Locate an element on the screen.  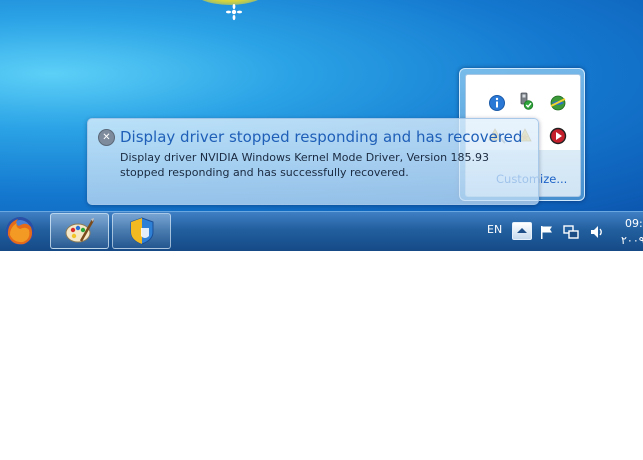
firefox-icon is located at coordinates (20, 231).